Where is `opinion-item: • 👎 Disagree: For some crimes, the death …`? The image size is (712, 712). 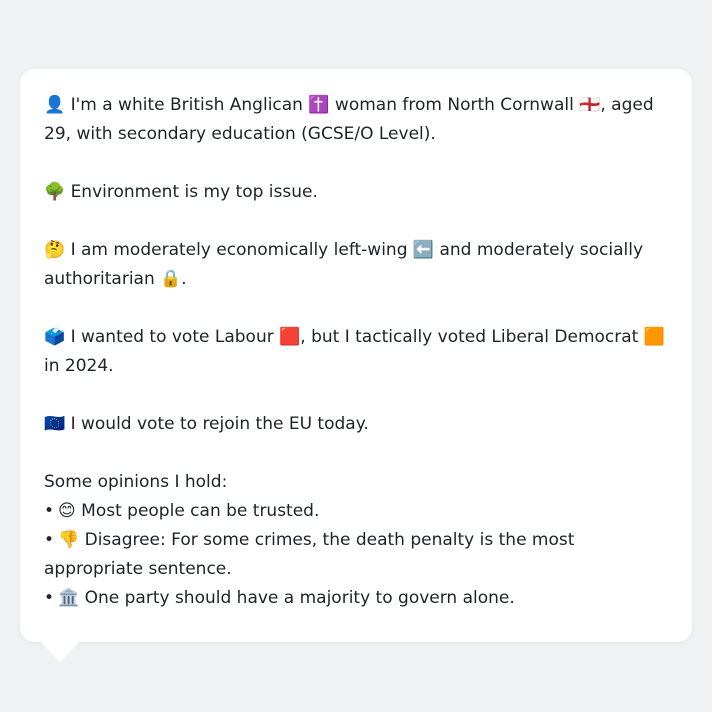
opinion-item: • 👎 Disagree: For some crimes, the death … is located at coordinates (356, 555).